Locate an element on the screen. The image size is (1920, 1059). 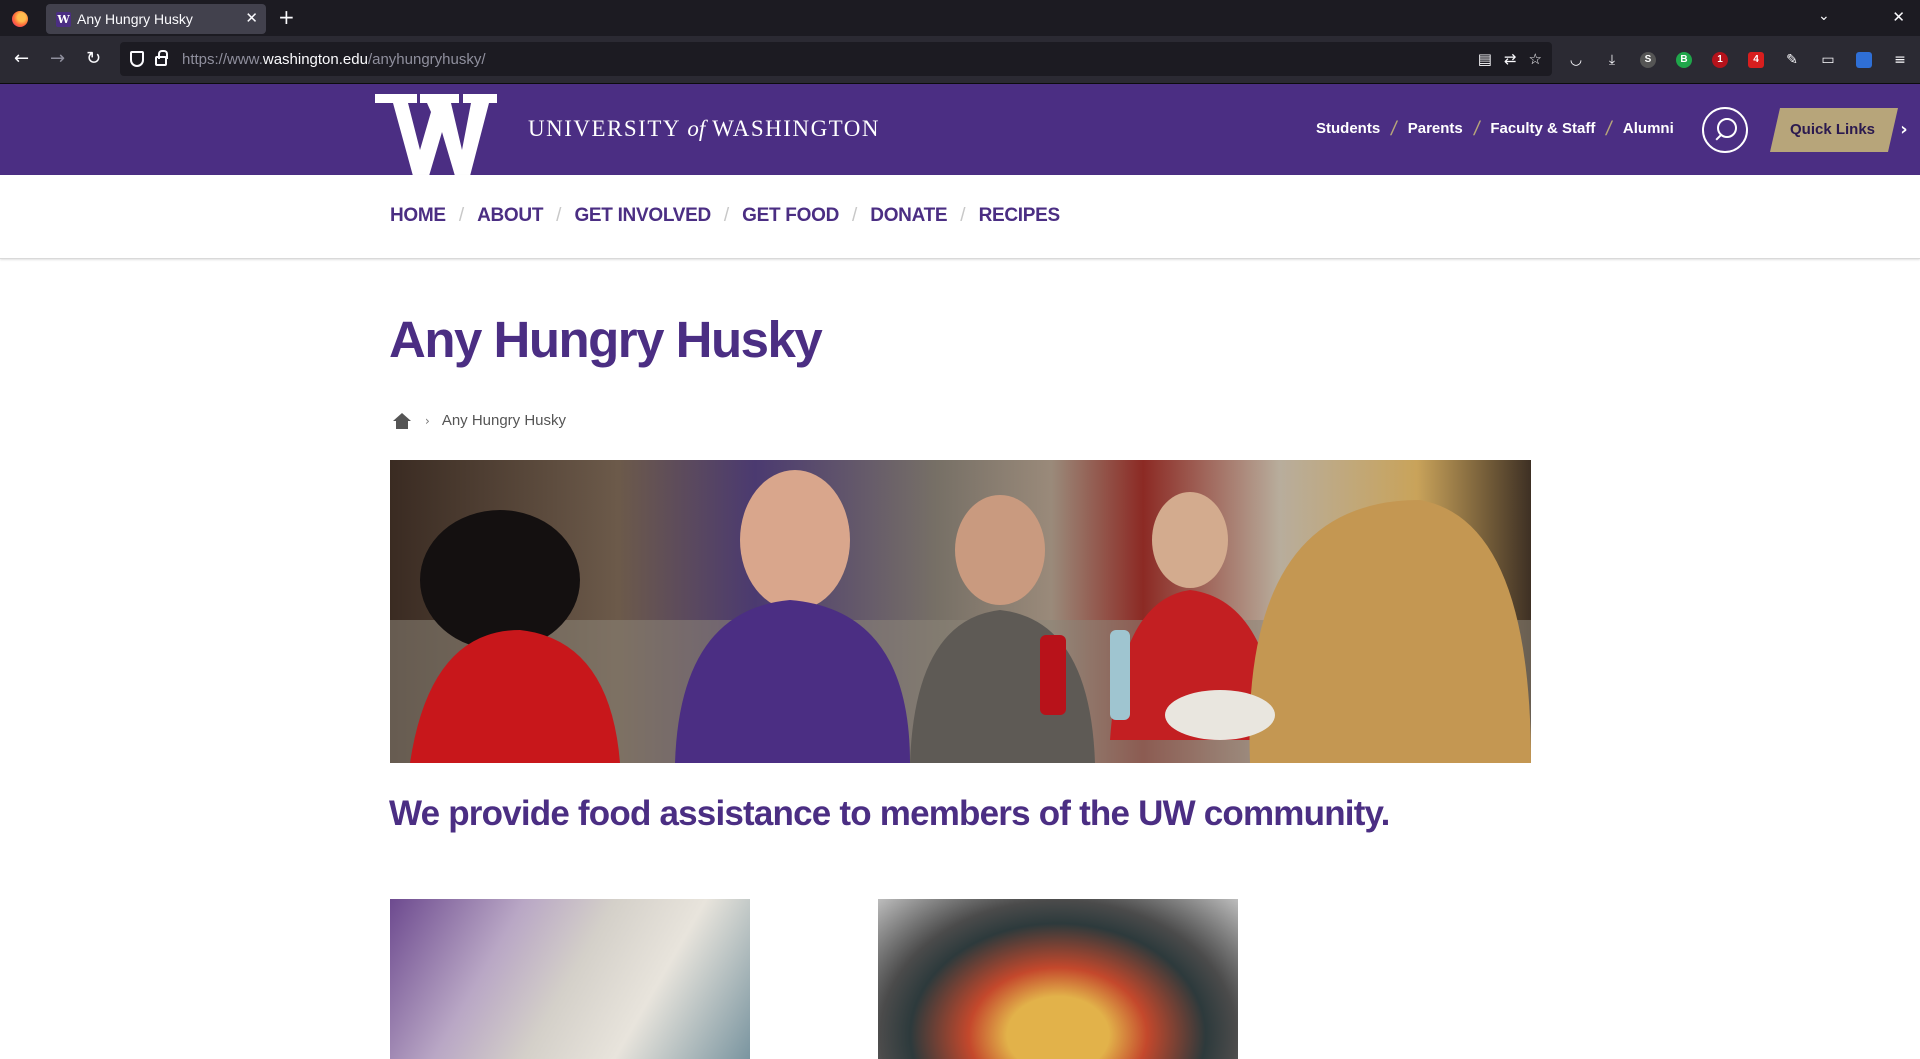
wordmark-of: of is located at coordinates (696, 128).